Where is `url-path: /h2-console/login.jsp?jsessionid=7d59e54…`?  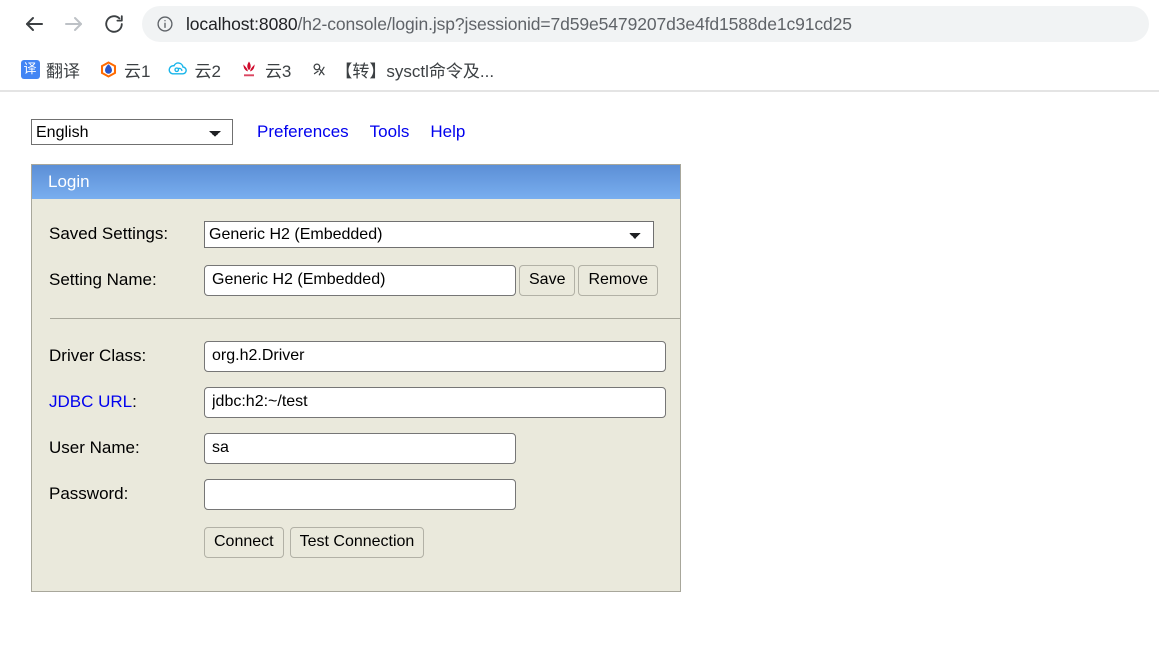 url-path: /h2-console/login.jsp?jsessionid=7d59e54… is located at coordinates (574, 23).